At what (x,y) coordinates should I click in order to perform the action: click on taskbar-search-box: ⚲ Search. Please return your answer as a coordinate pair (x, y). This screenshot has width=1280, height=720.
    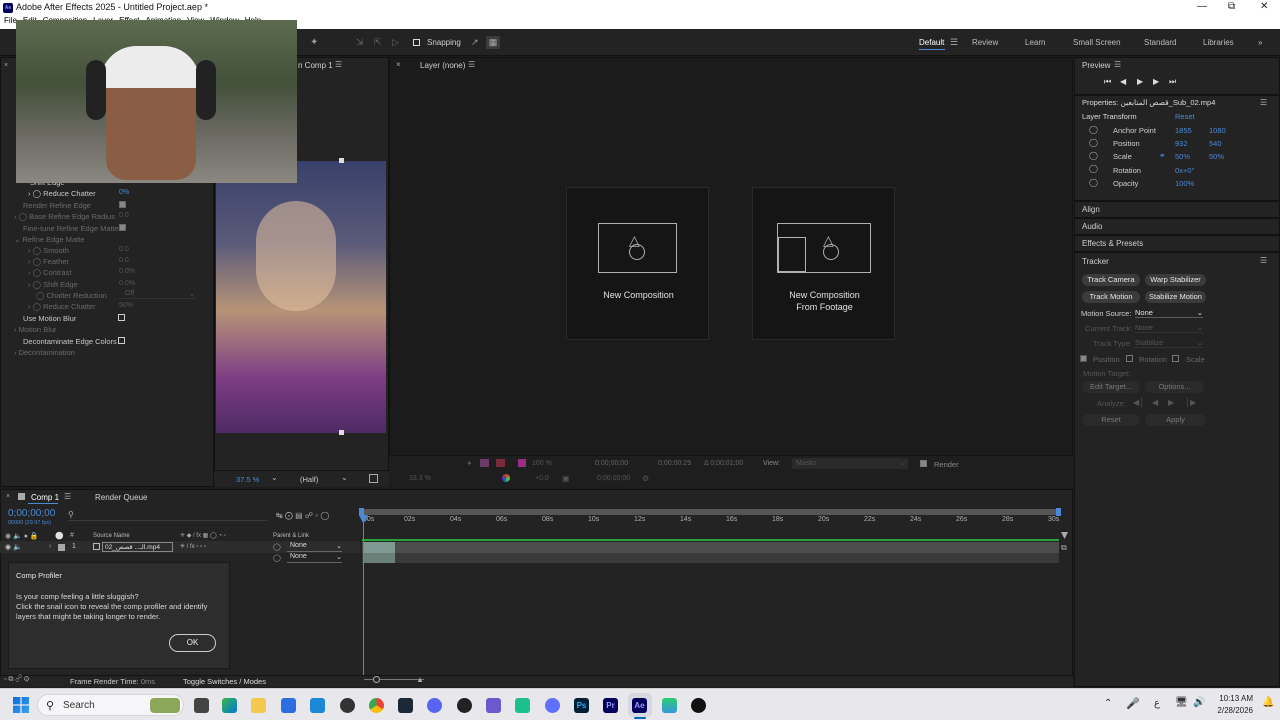
    Looking at the image, I should click on (110, 705).